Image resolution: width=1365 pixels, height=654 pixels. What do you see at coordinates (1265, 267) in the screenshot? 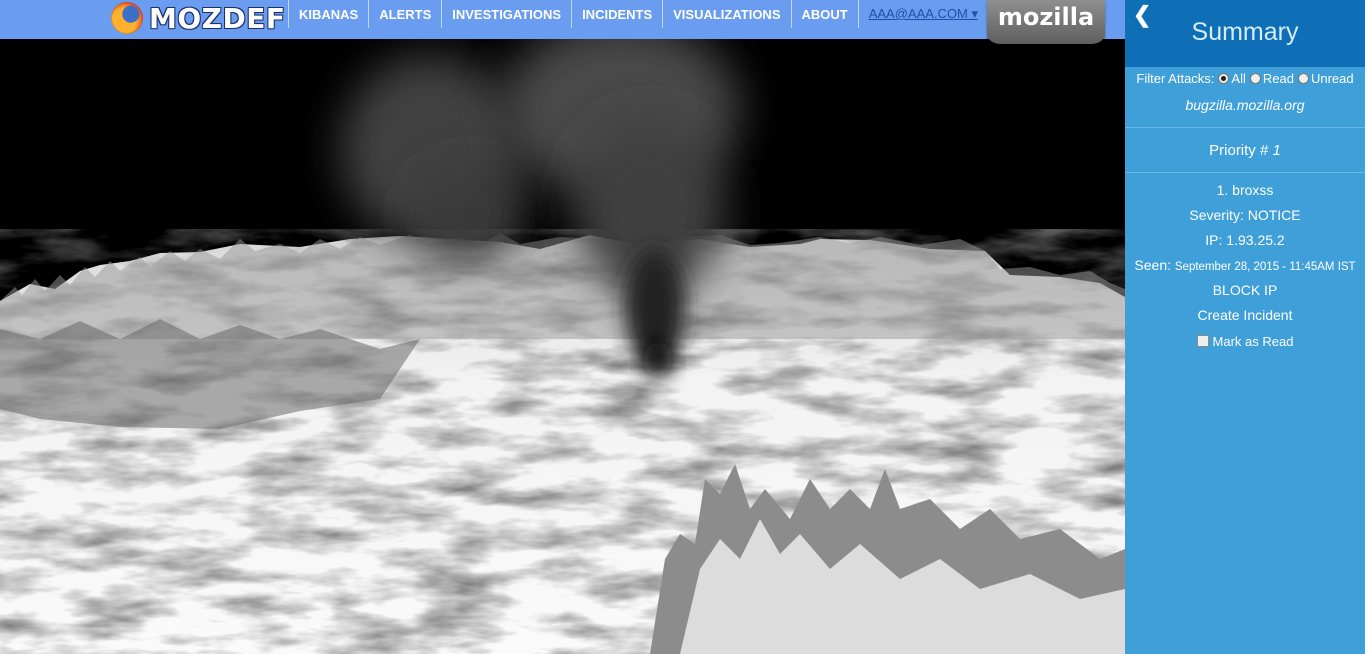
I see `seen-date: September 28, 2015 - 11:45AM IST` at bounding box center [1265, 267].